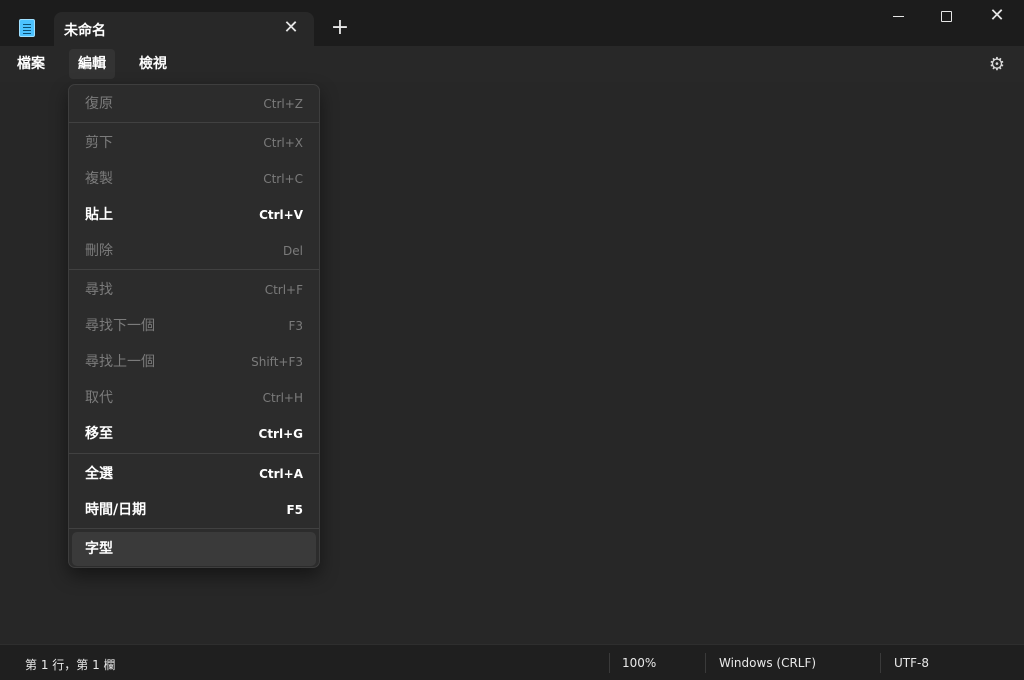 This screenshot has height=680, width=1024. What do you see at coordinates (99, 398) in the screenshot?
I see `menu-item-label: 取代` at bounding box center [99, 398].